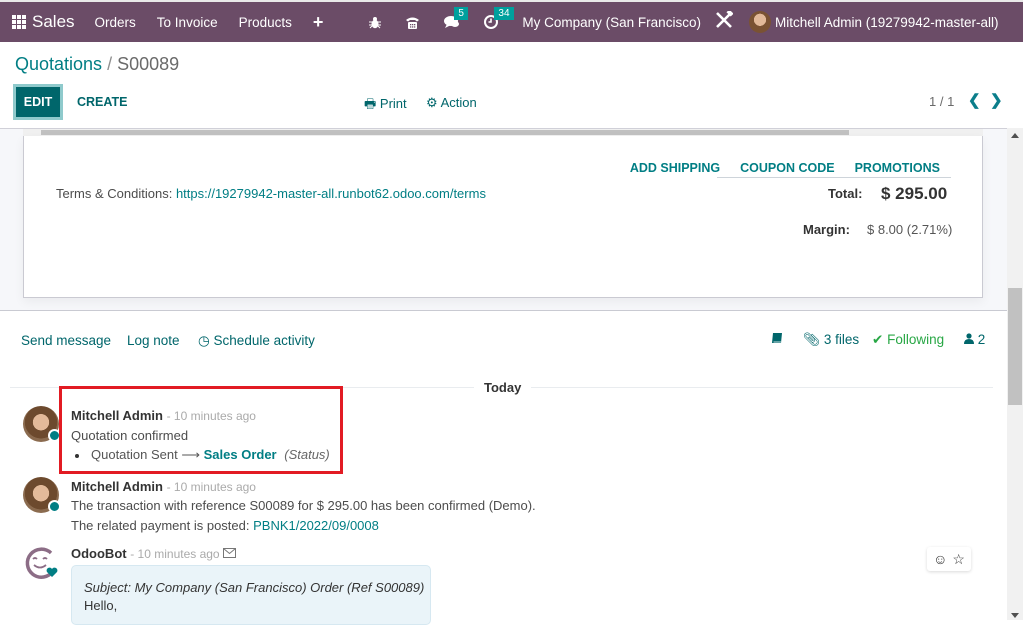  I want to click on book-icon, so click(777, 339).